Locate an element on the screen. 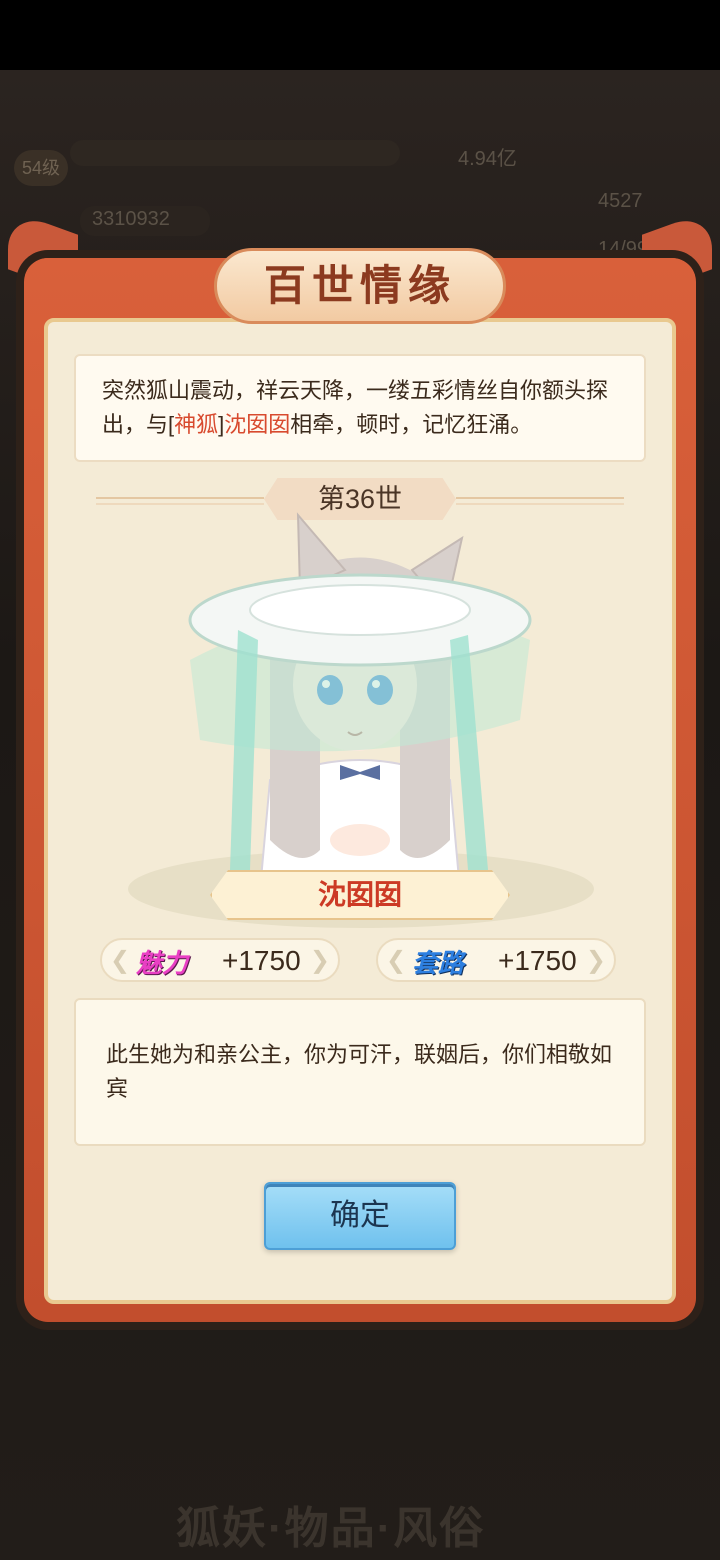 Image resolution: width=720 pixels, height=1560 pixels. charm-total: 3310932 is located at coordinates (131, 219).